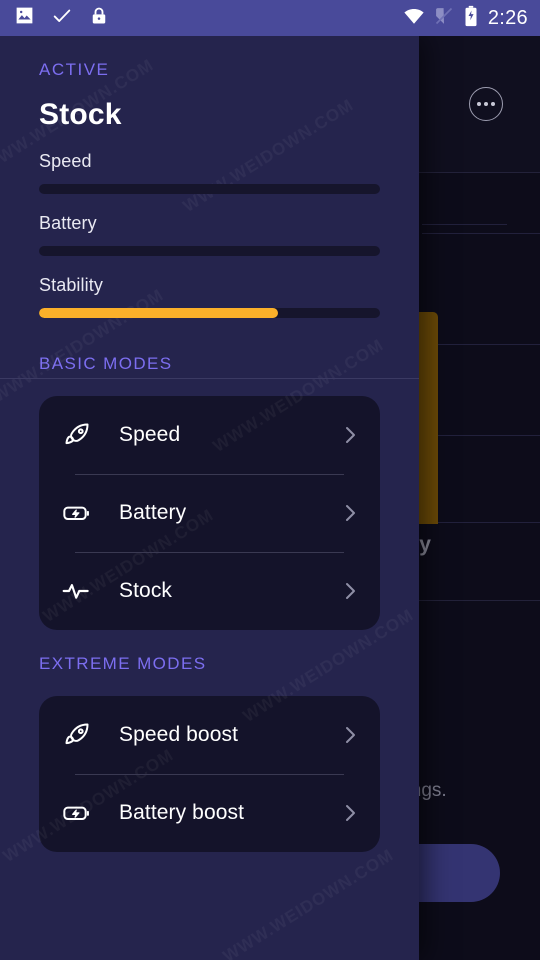  I want to click on mode-item-stock: Stock, so click(209, 591).